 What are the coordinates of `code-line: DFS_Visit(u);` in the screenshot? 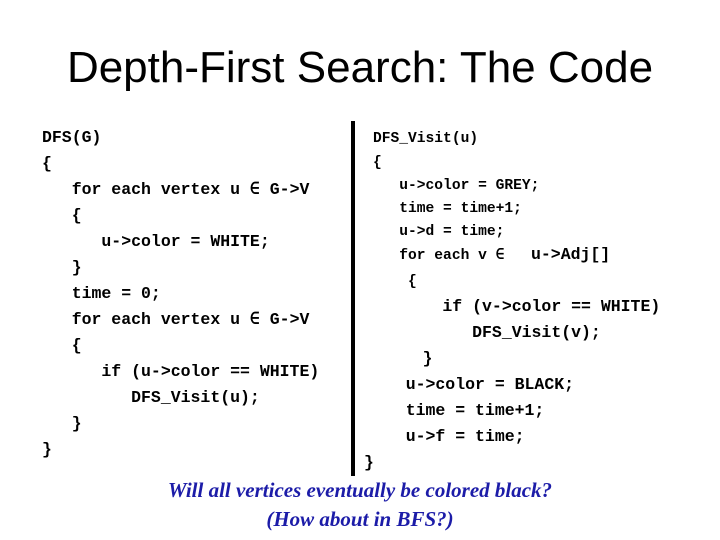 It's located at (151, 397).